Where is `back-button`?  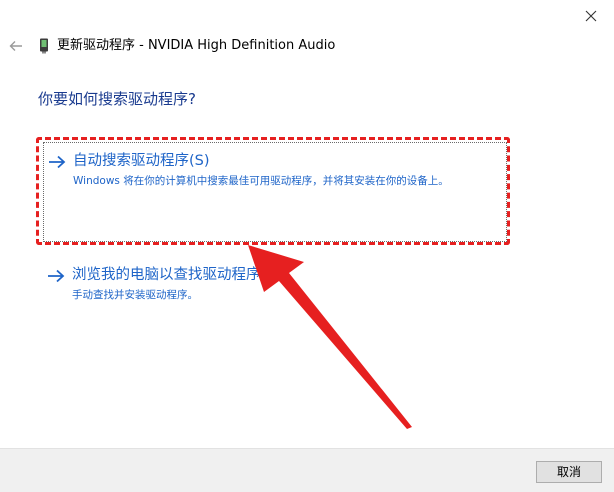
back-button is located at coordinates (16, 46).